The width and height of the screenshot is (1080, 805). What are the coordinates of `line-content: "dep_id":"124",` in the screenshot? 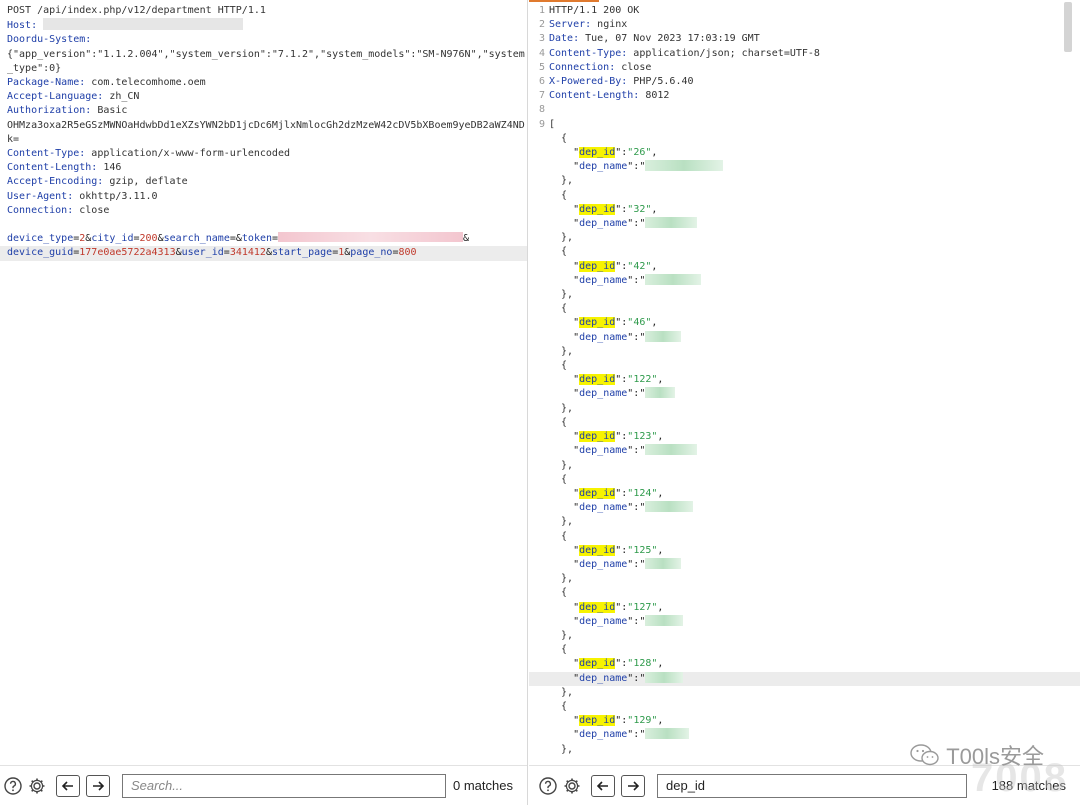 It's located at (606, 493).